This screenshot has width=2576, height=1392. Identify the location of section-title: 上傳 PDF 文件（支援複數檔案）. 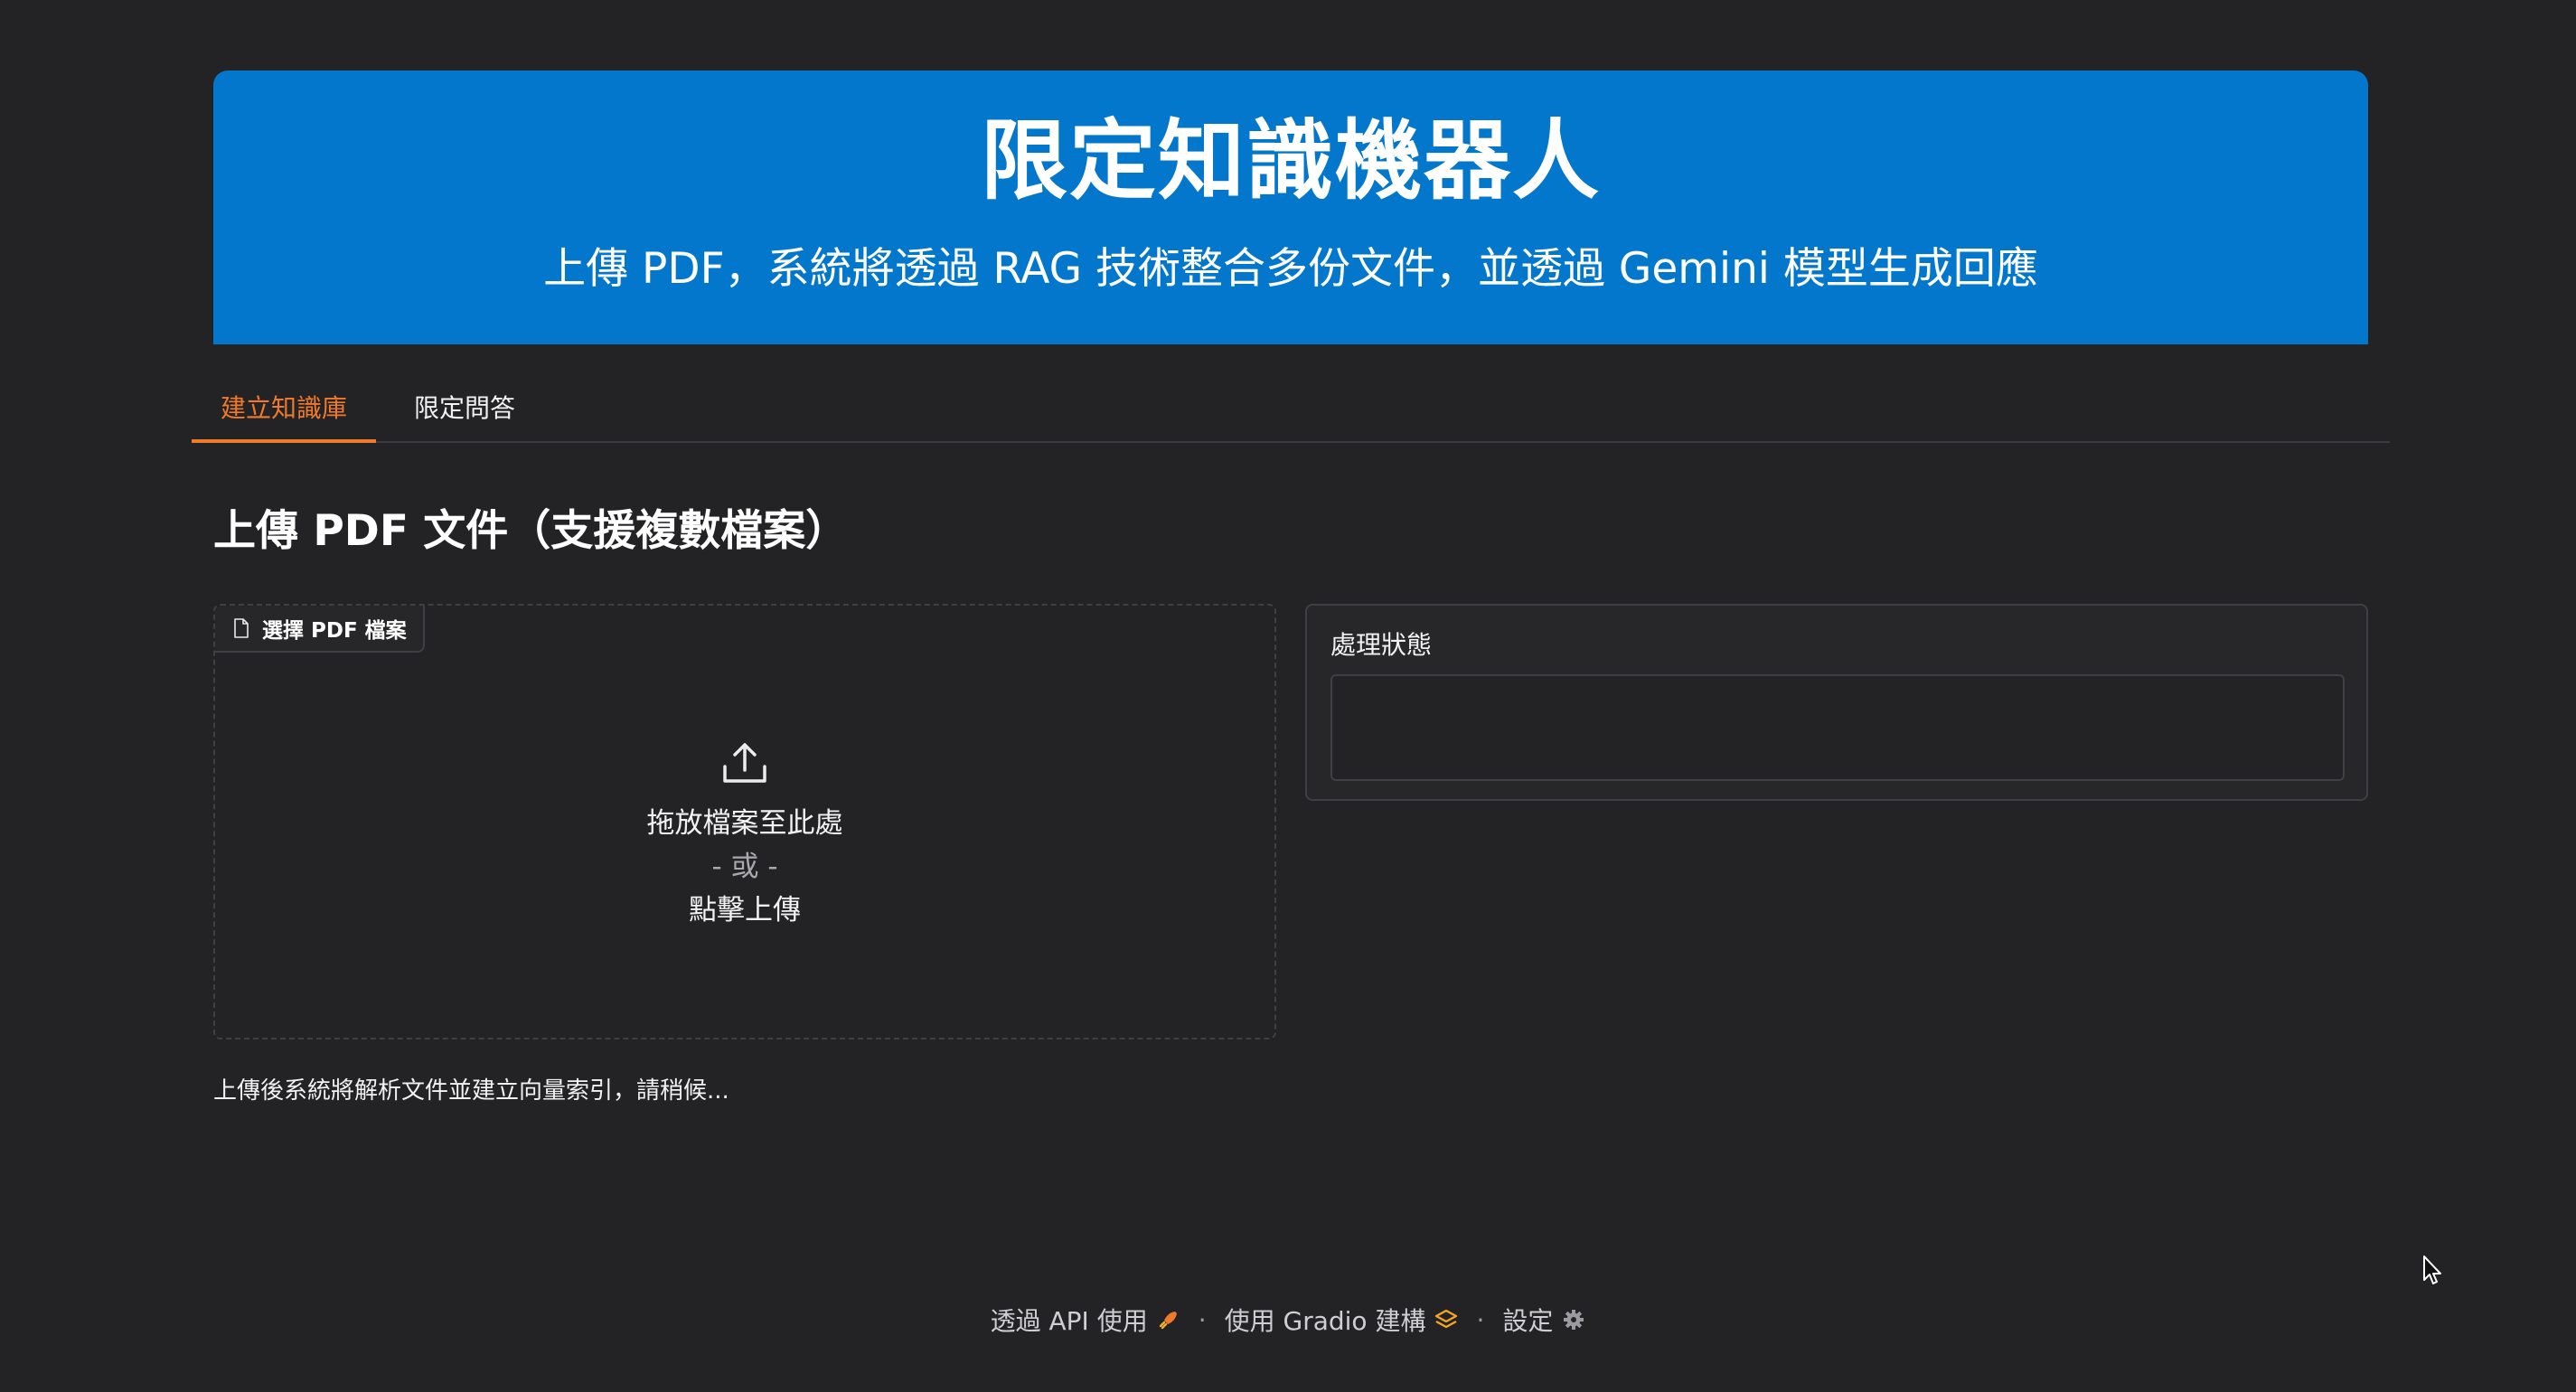
(531, 531).